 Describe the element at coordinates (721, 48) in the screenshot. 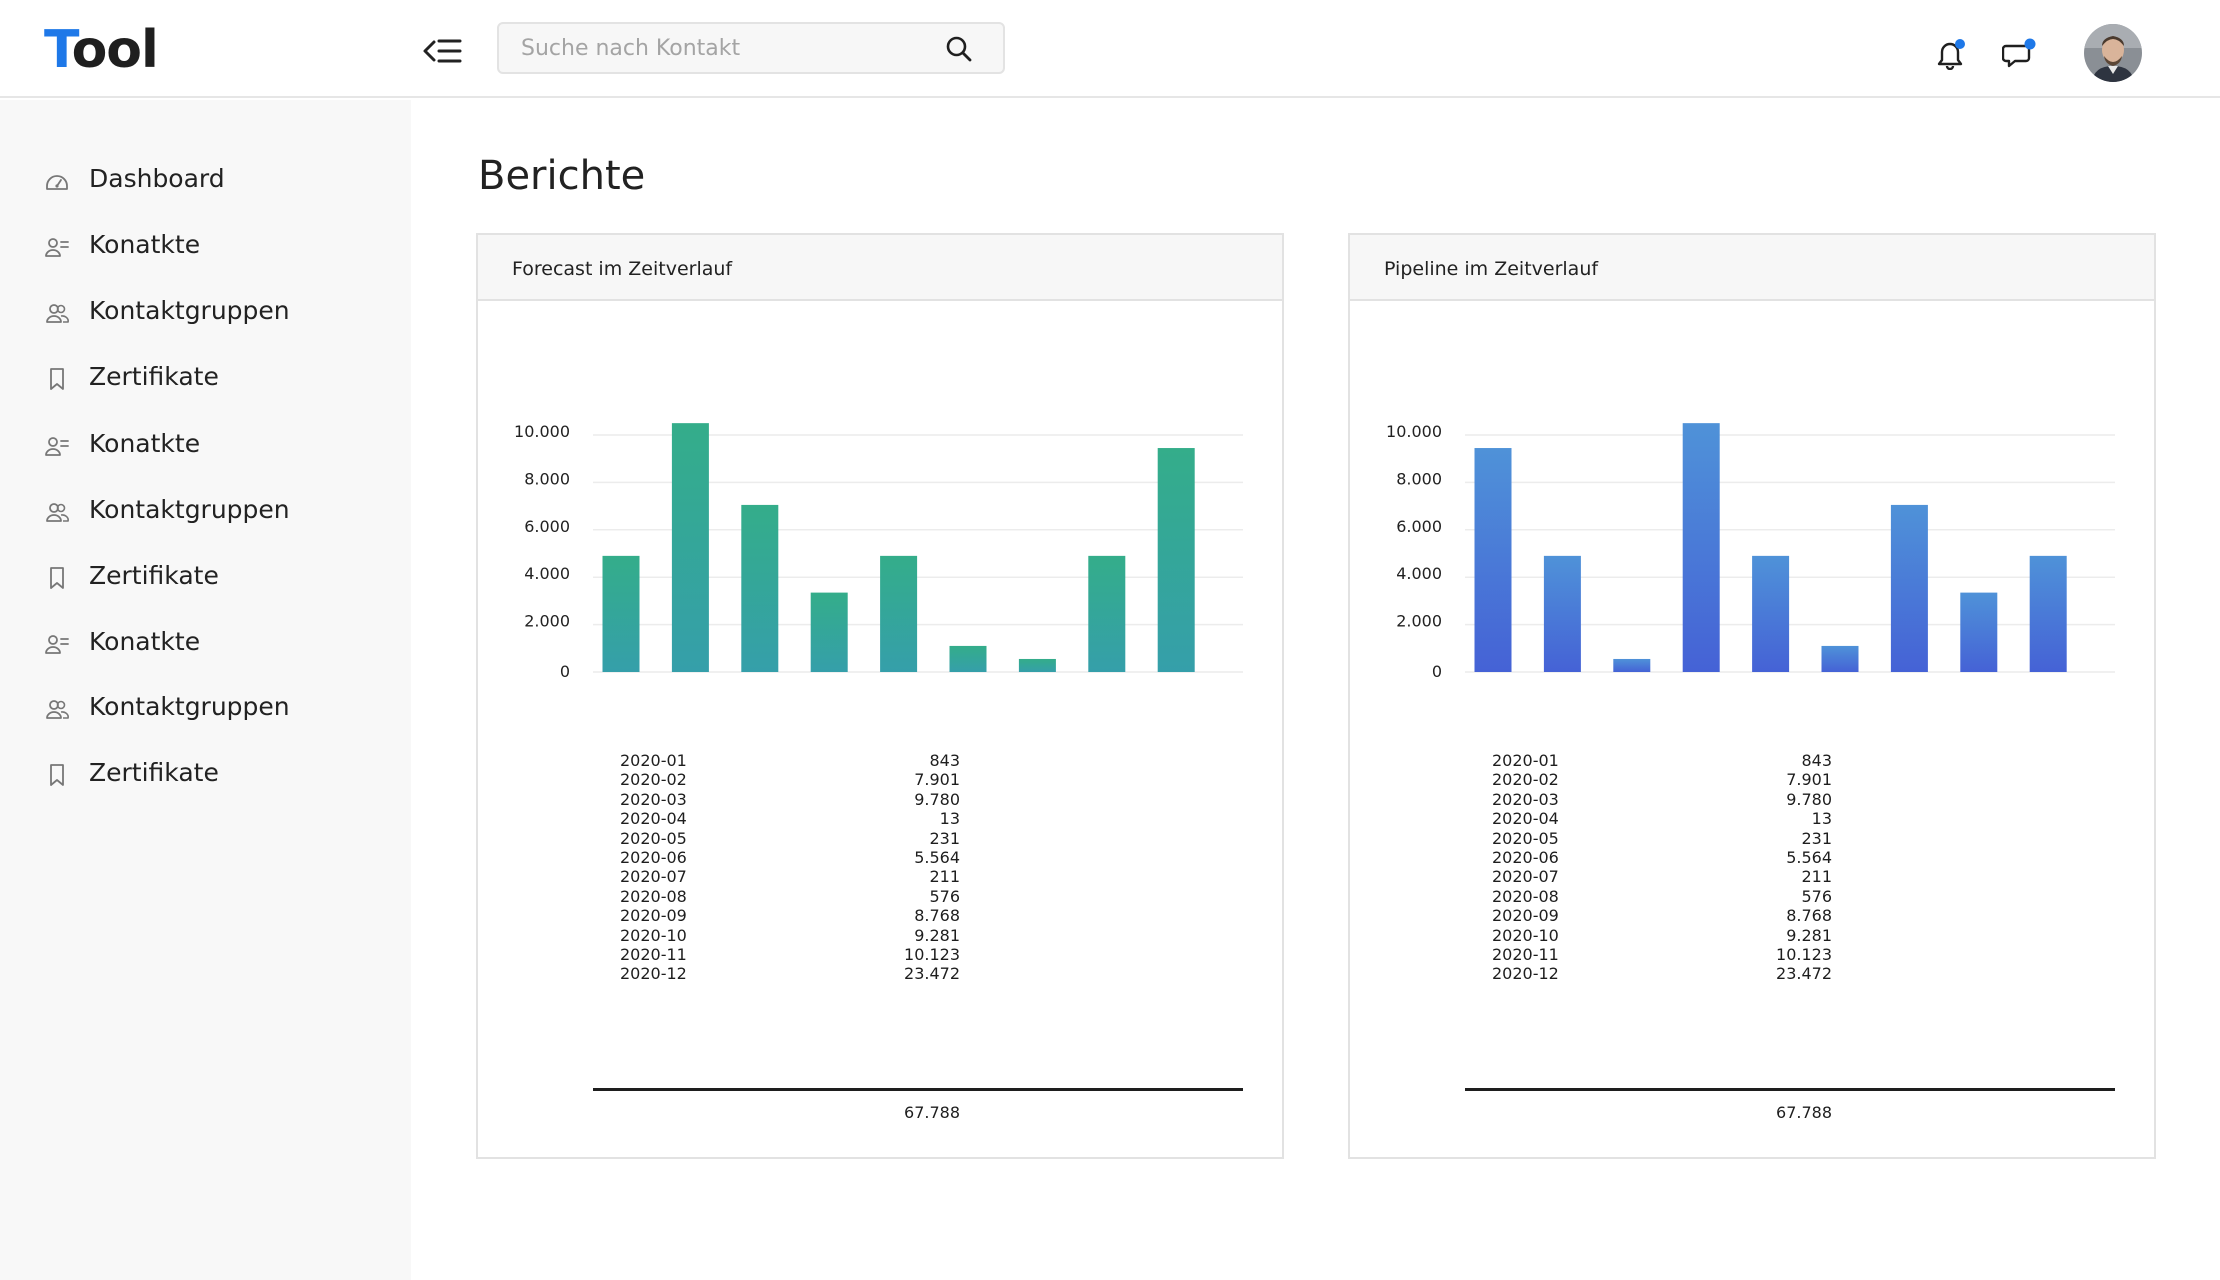

I see `search-input` at that location.